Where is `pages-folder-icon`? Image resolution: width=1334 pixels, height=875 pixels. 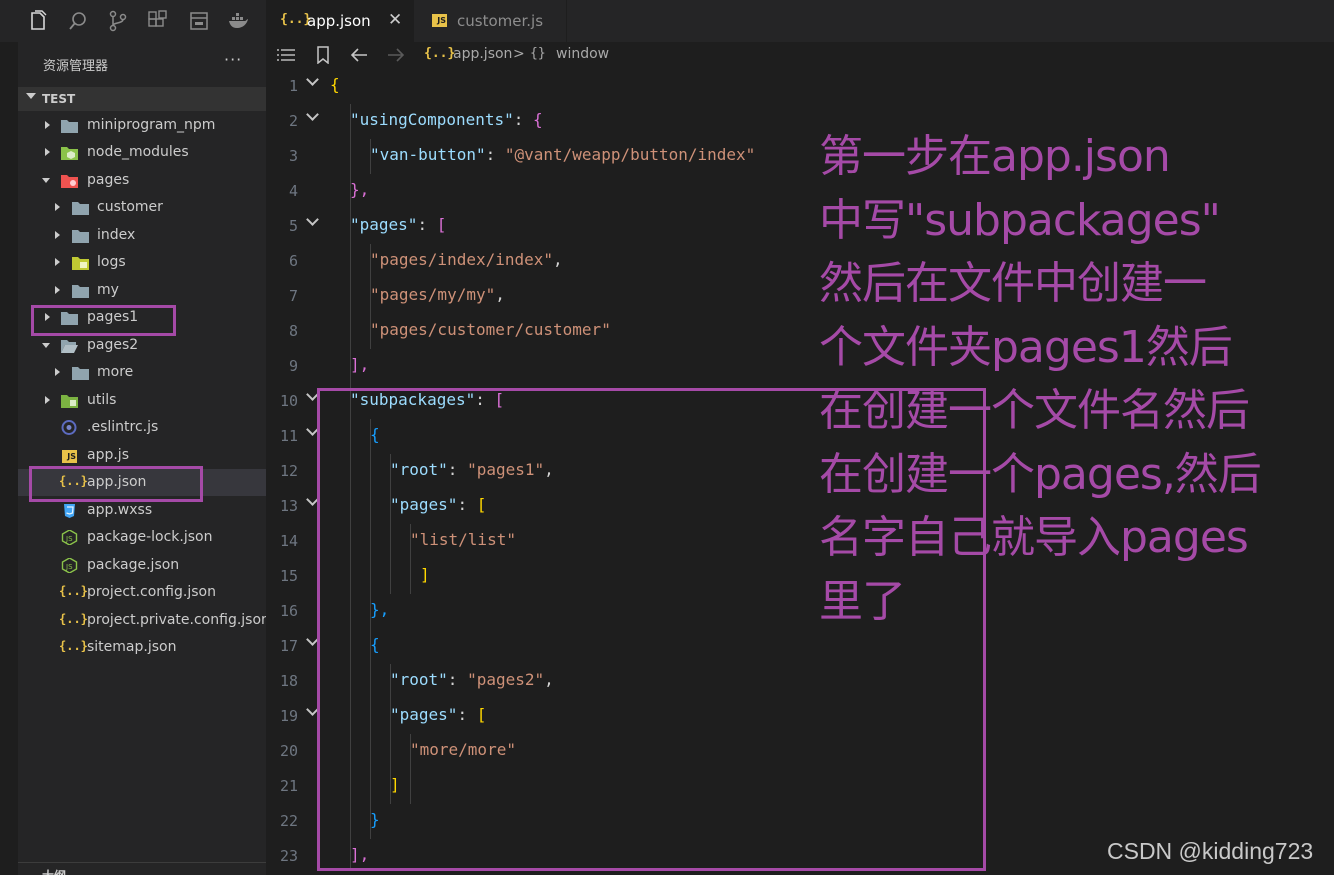 pages-folder-icon is located at coordinates (69, 180).